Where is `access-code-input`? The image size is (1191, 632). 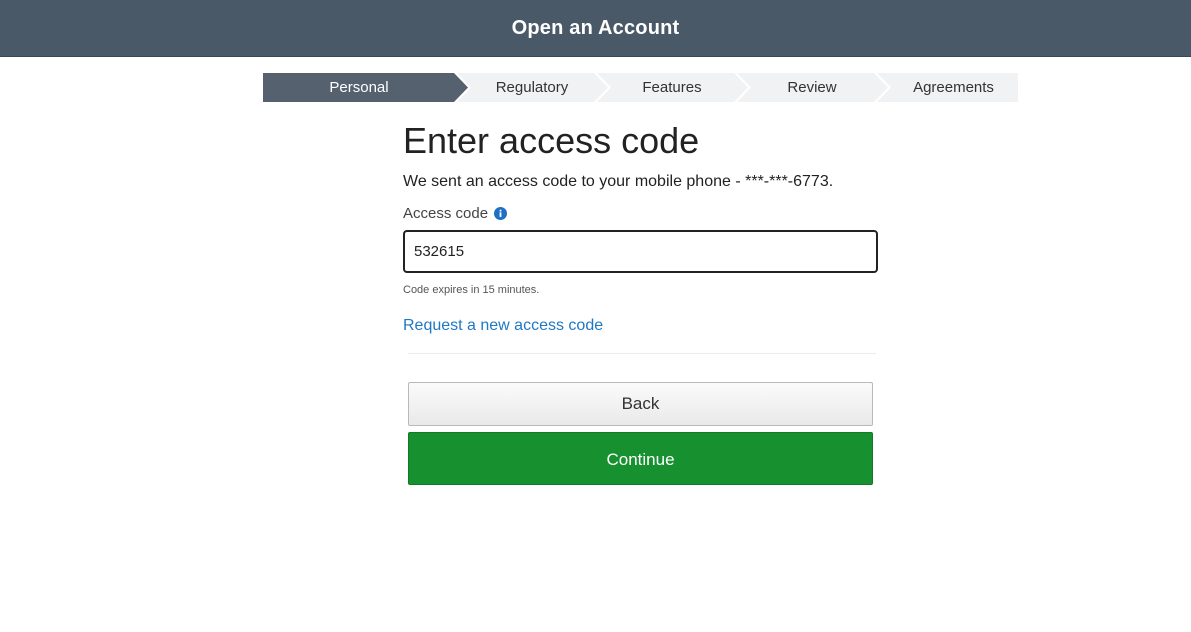
access-code-input is located at coordinates (640, 251).